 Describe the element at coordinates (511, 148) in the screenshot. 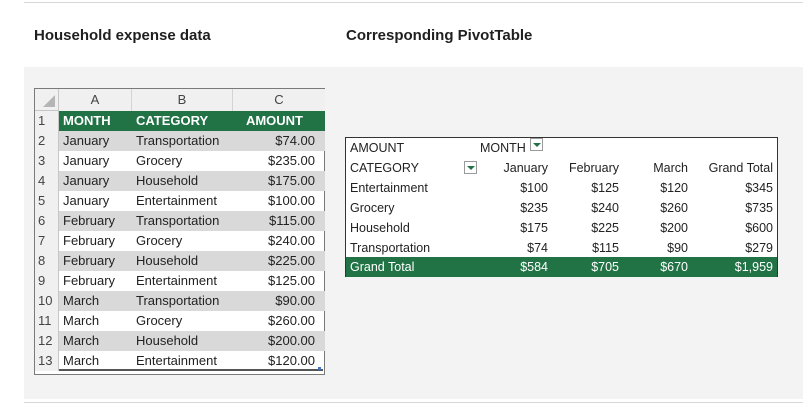

I see `pivot-column-field: MONTH` at that location.